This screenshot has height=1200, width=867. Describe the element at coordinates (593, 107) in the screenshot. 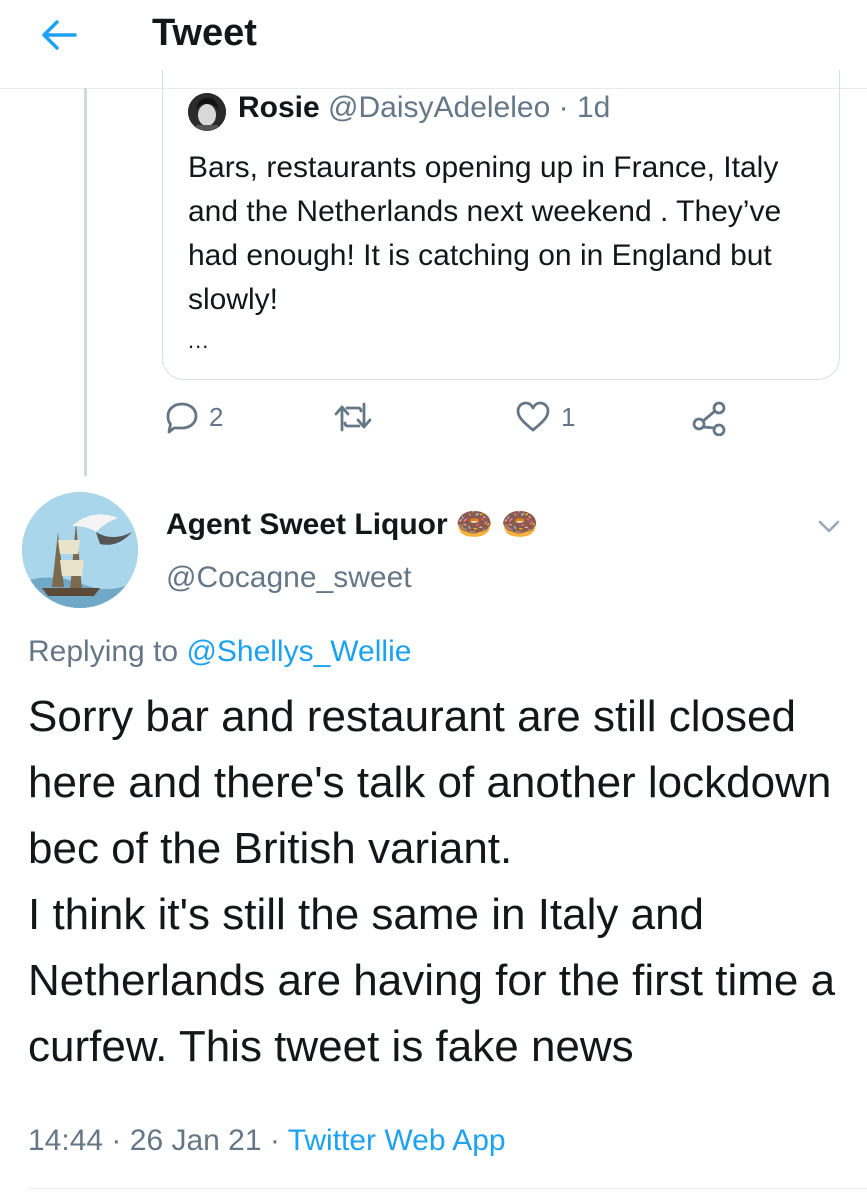

I see `quoted-time: 1d` at that location.